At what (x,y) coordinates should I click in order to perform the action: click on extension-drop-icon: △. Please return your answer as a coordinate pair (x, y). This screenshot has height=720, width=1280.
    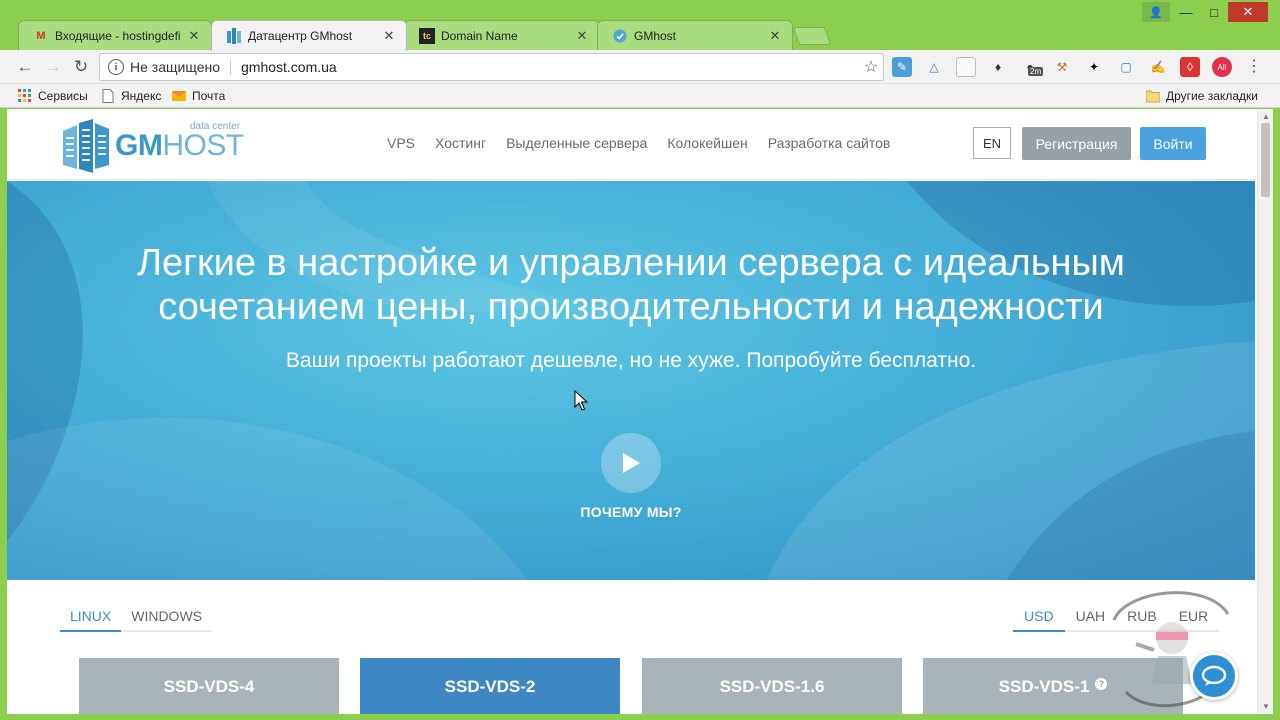
    Looking at the image, I should click on (934, 67).